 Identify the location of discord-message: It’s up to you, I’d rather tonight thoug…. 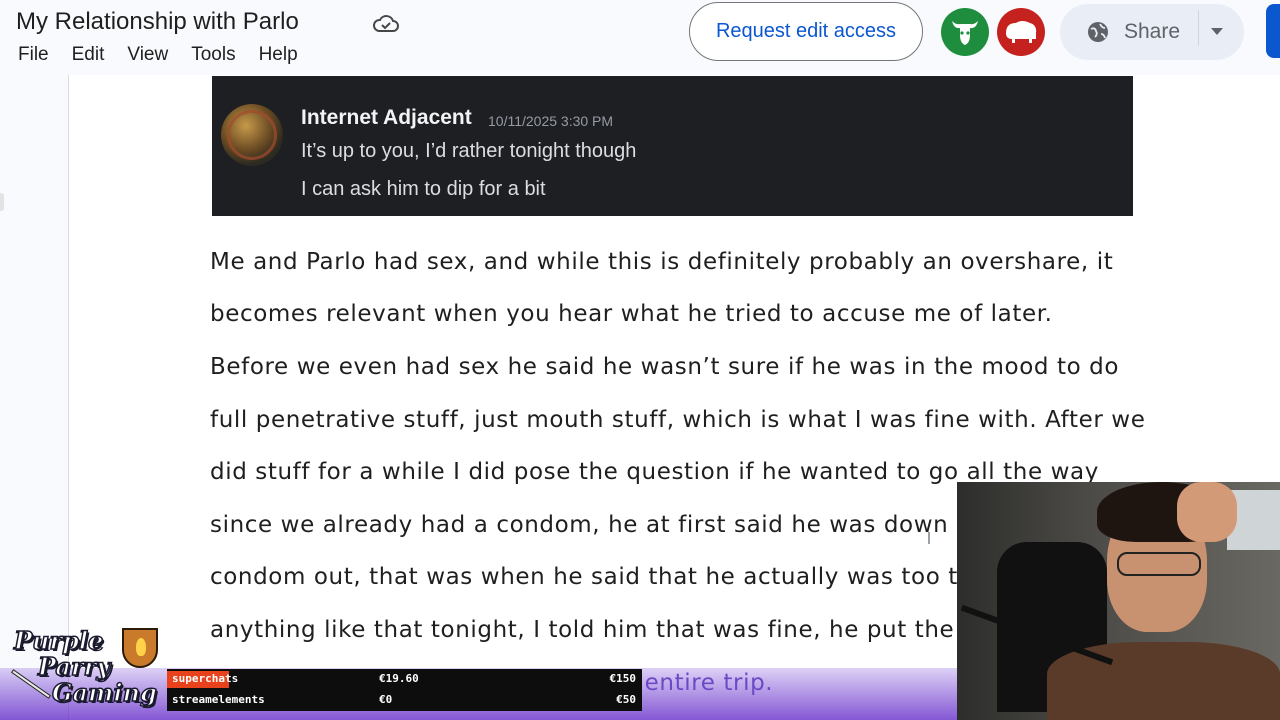
(469, 151).